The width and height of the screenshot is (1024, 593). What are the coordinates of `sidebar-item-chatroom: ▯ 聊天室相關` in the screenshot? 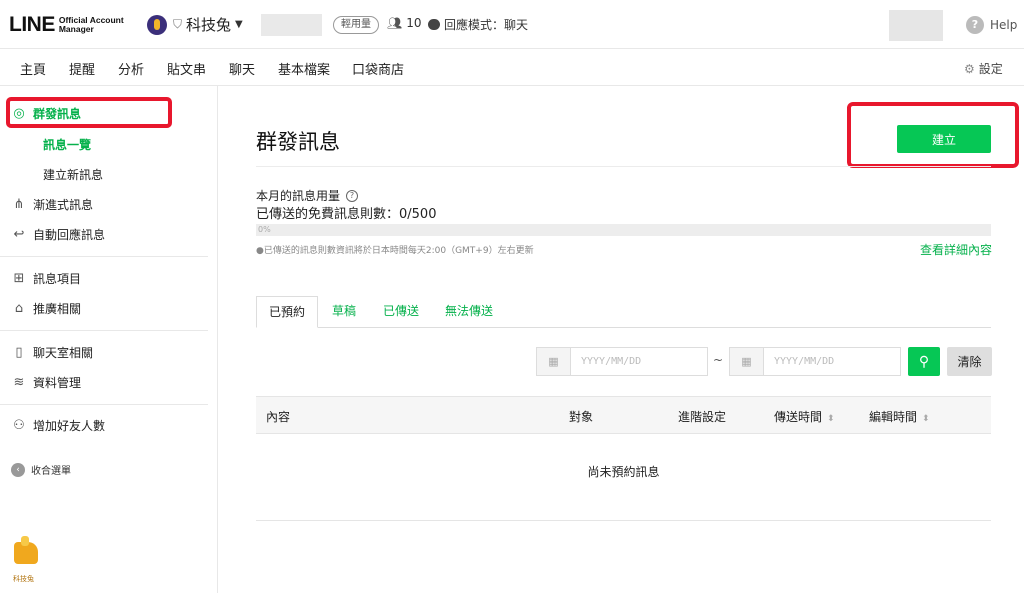 It's located at (52, 352).